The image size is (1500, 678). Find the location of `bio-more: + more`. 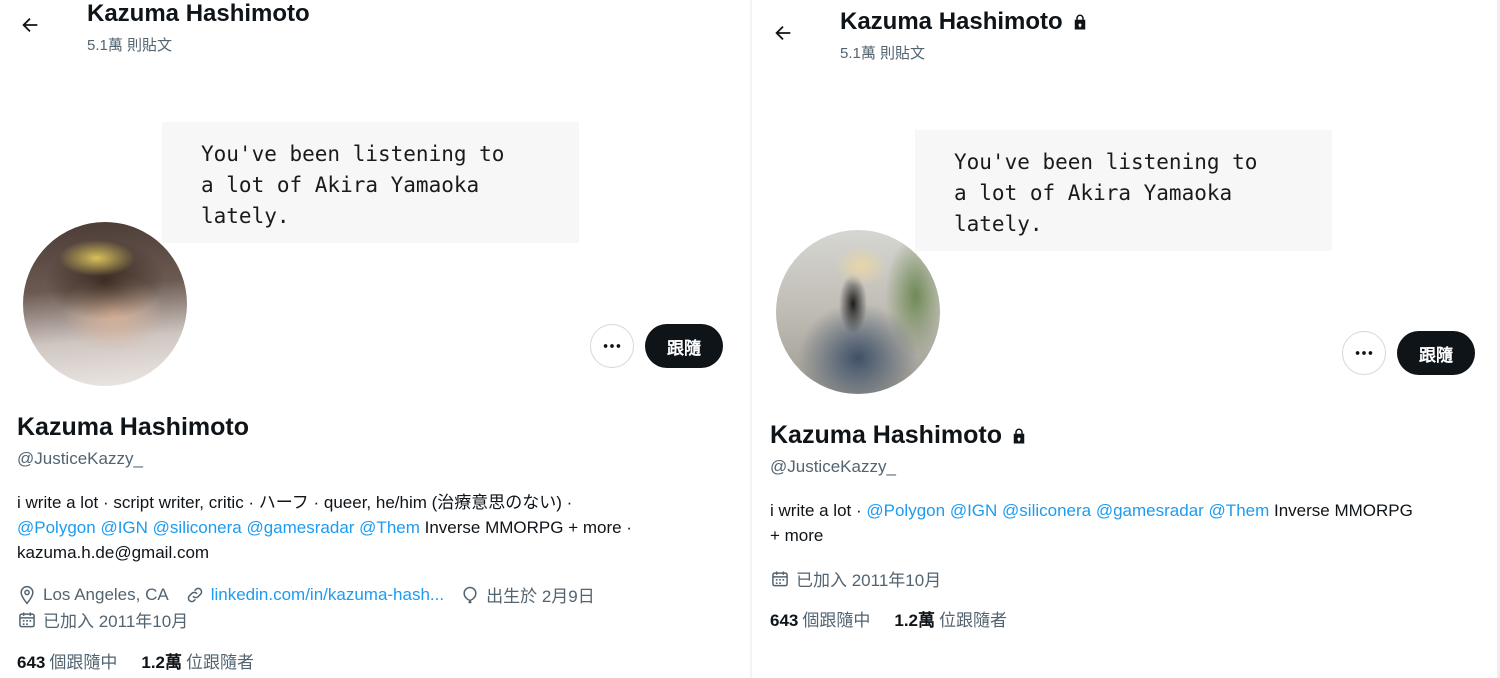

bio-more: + more is located at coordinates (797, 535).